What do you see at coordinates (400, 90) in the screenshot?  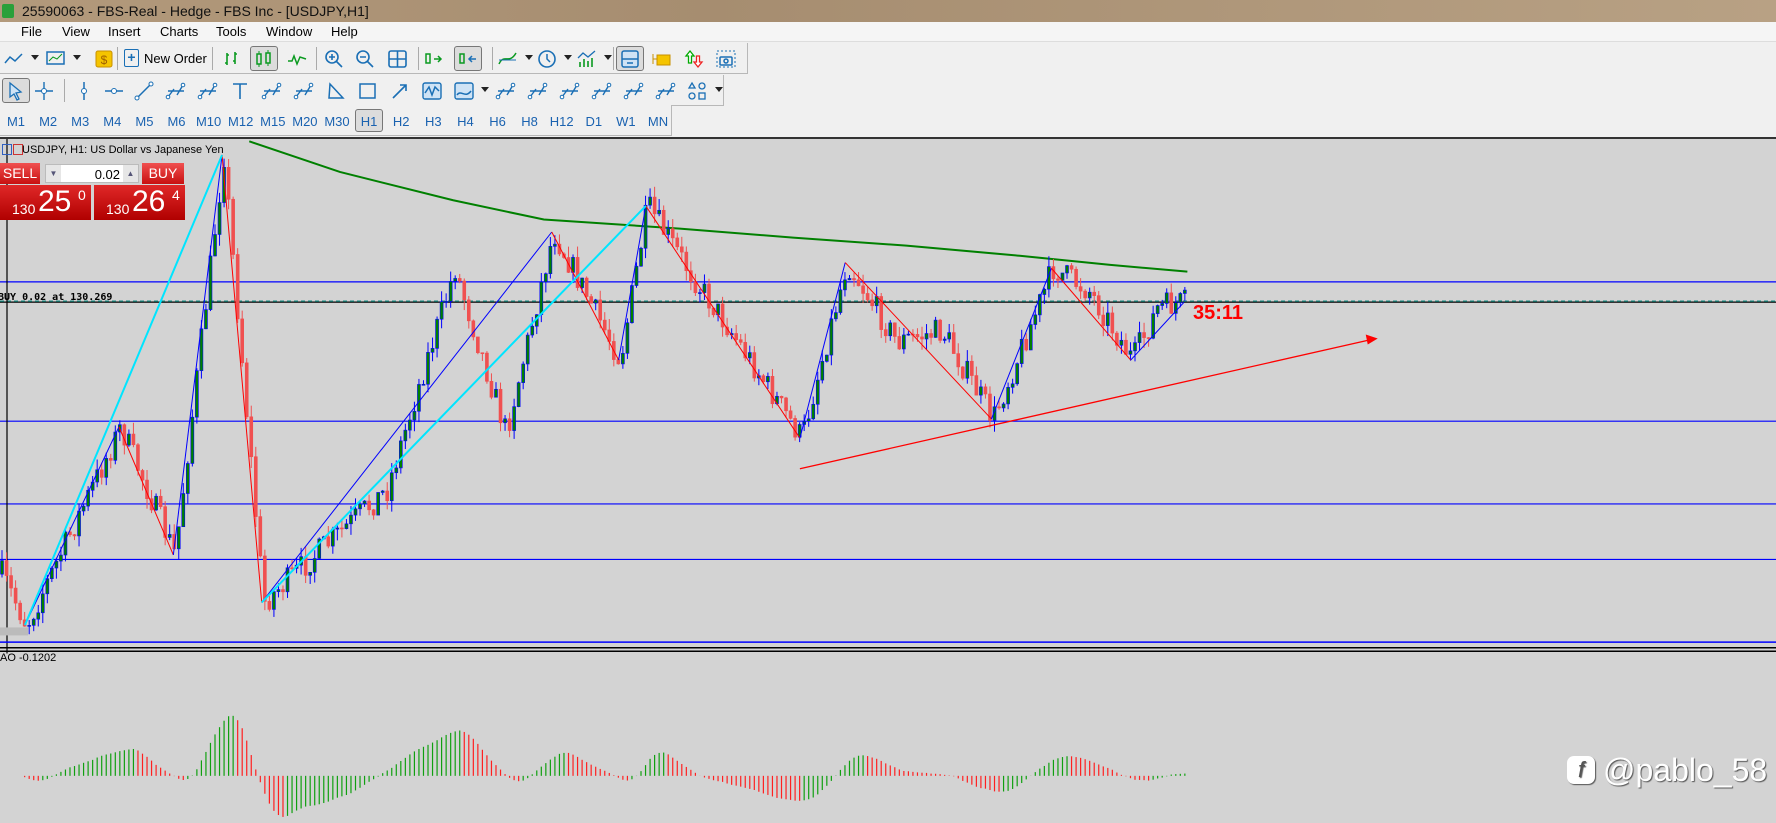 I see `arrow-button` at bounding box center [400, 90].